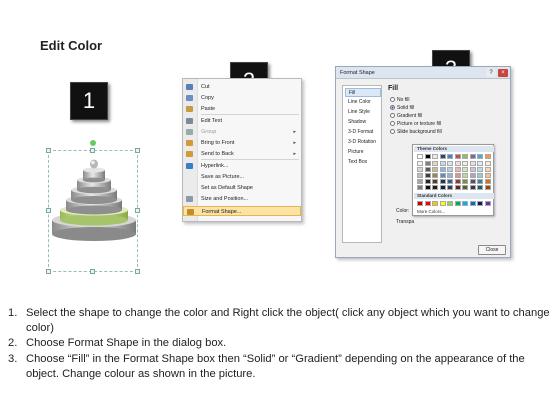 Image resolution: width=560 pixels, height=420 pixels. What do you see at coordinates (363, 152) in the screenshot?
I see `nav-item-picture: Picture` at bounding box center [363, 152].